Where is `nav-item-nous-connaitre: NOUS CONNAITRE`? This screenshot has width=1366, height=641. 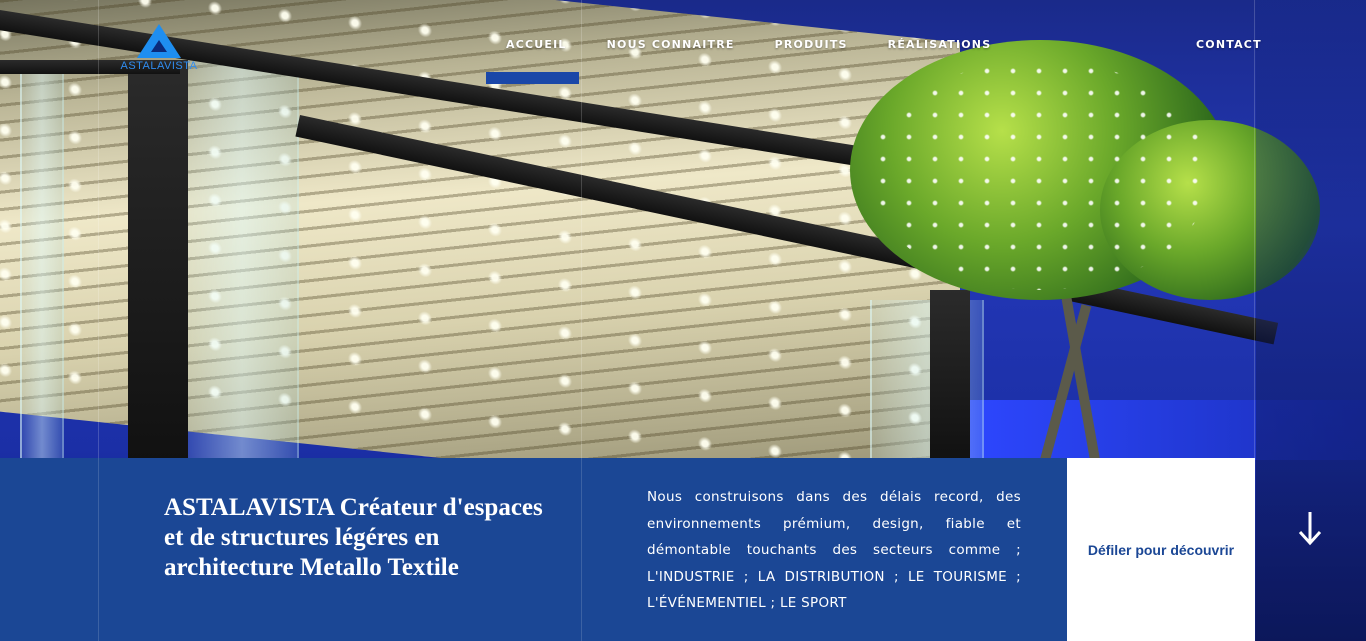
nav-item-nous-connaitre: NOUS CONNAITRE is located at coordinates (671, 44).